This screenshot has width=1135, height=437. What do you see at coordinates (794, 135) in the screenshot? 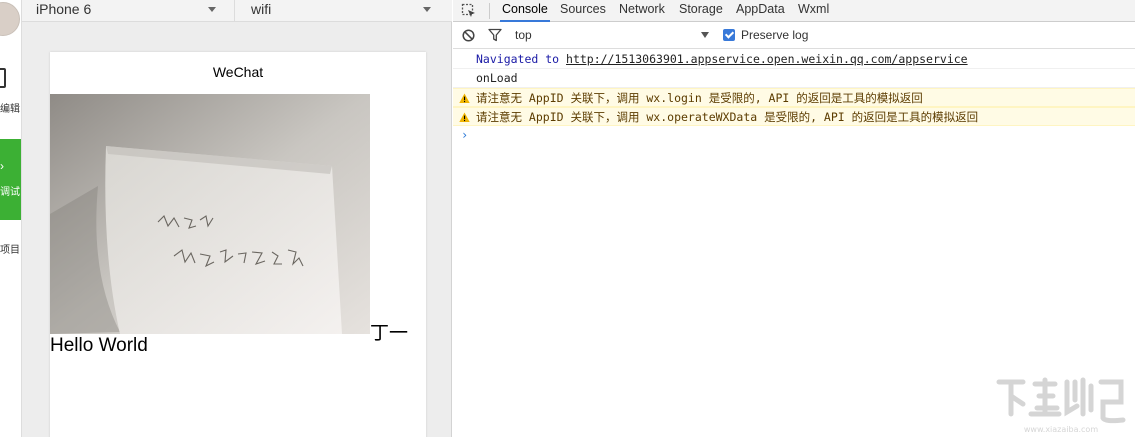
I see `console-prompt-row: ›` at bounding box center [794, 135].